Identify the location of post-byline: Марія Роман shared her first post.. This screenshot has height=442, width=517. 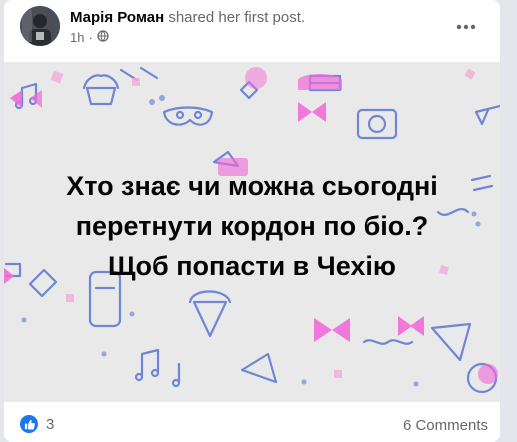
(187, 17).